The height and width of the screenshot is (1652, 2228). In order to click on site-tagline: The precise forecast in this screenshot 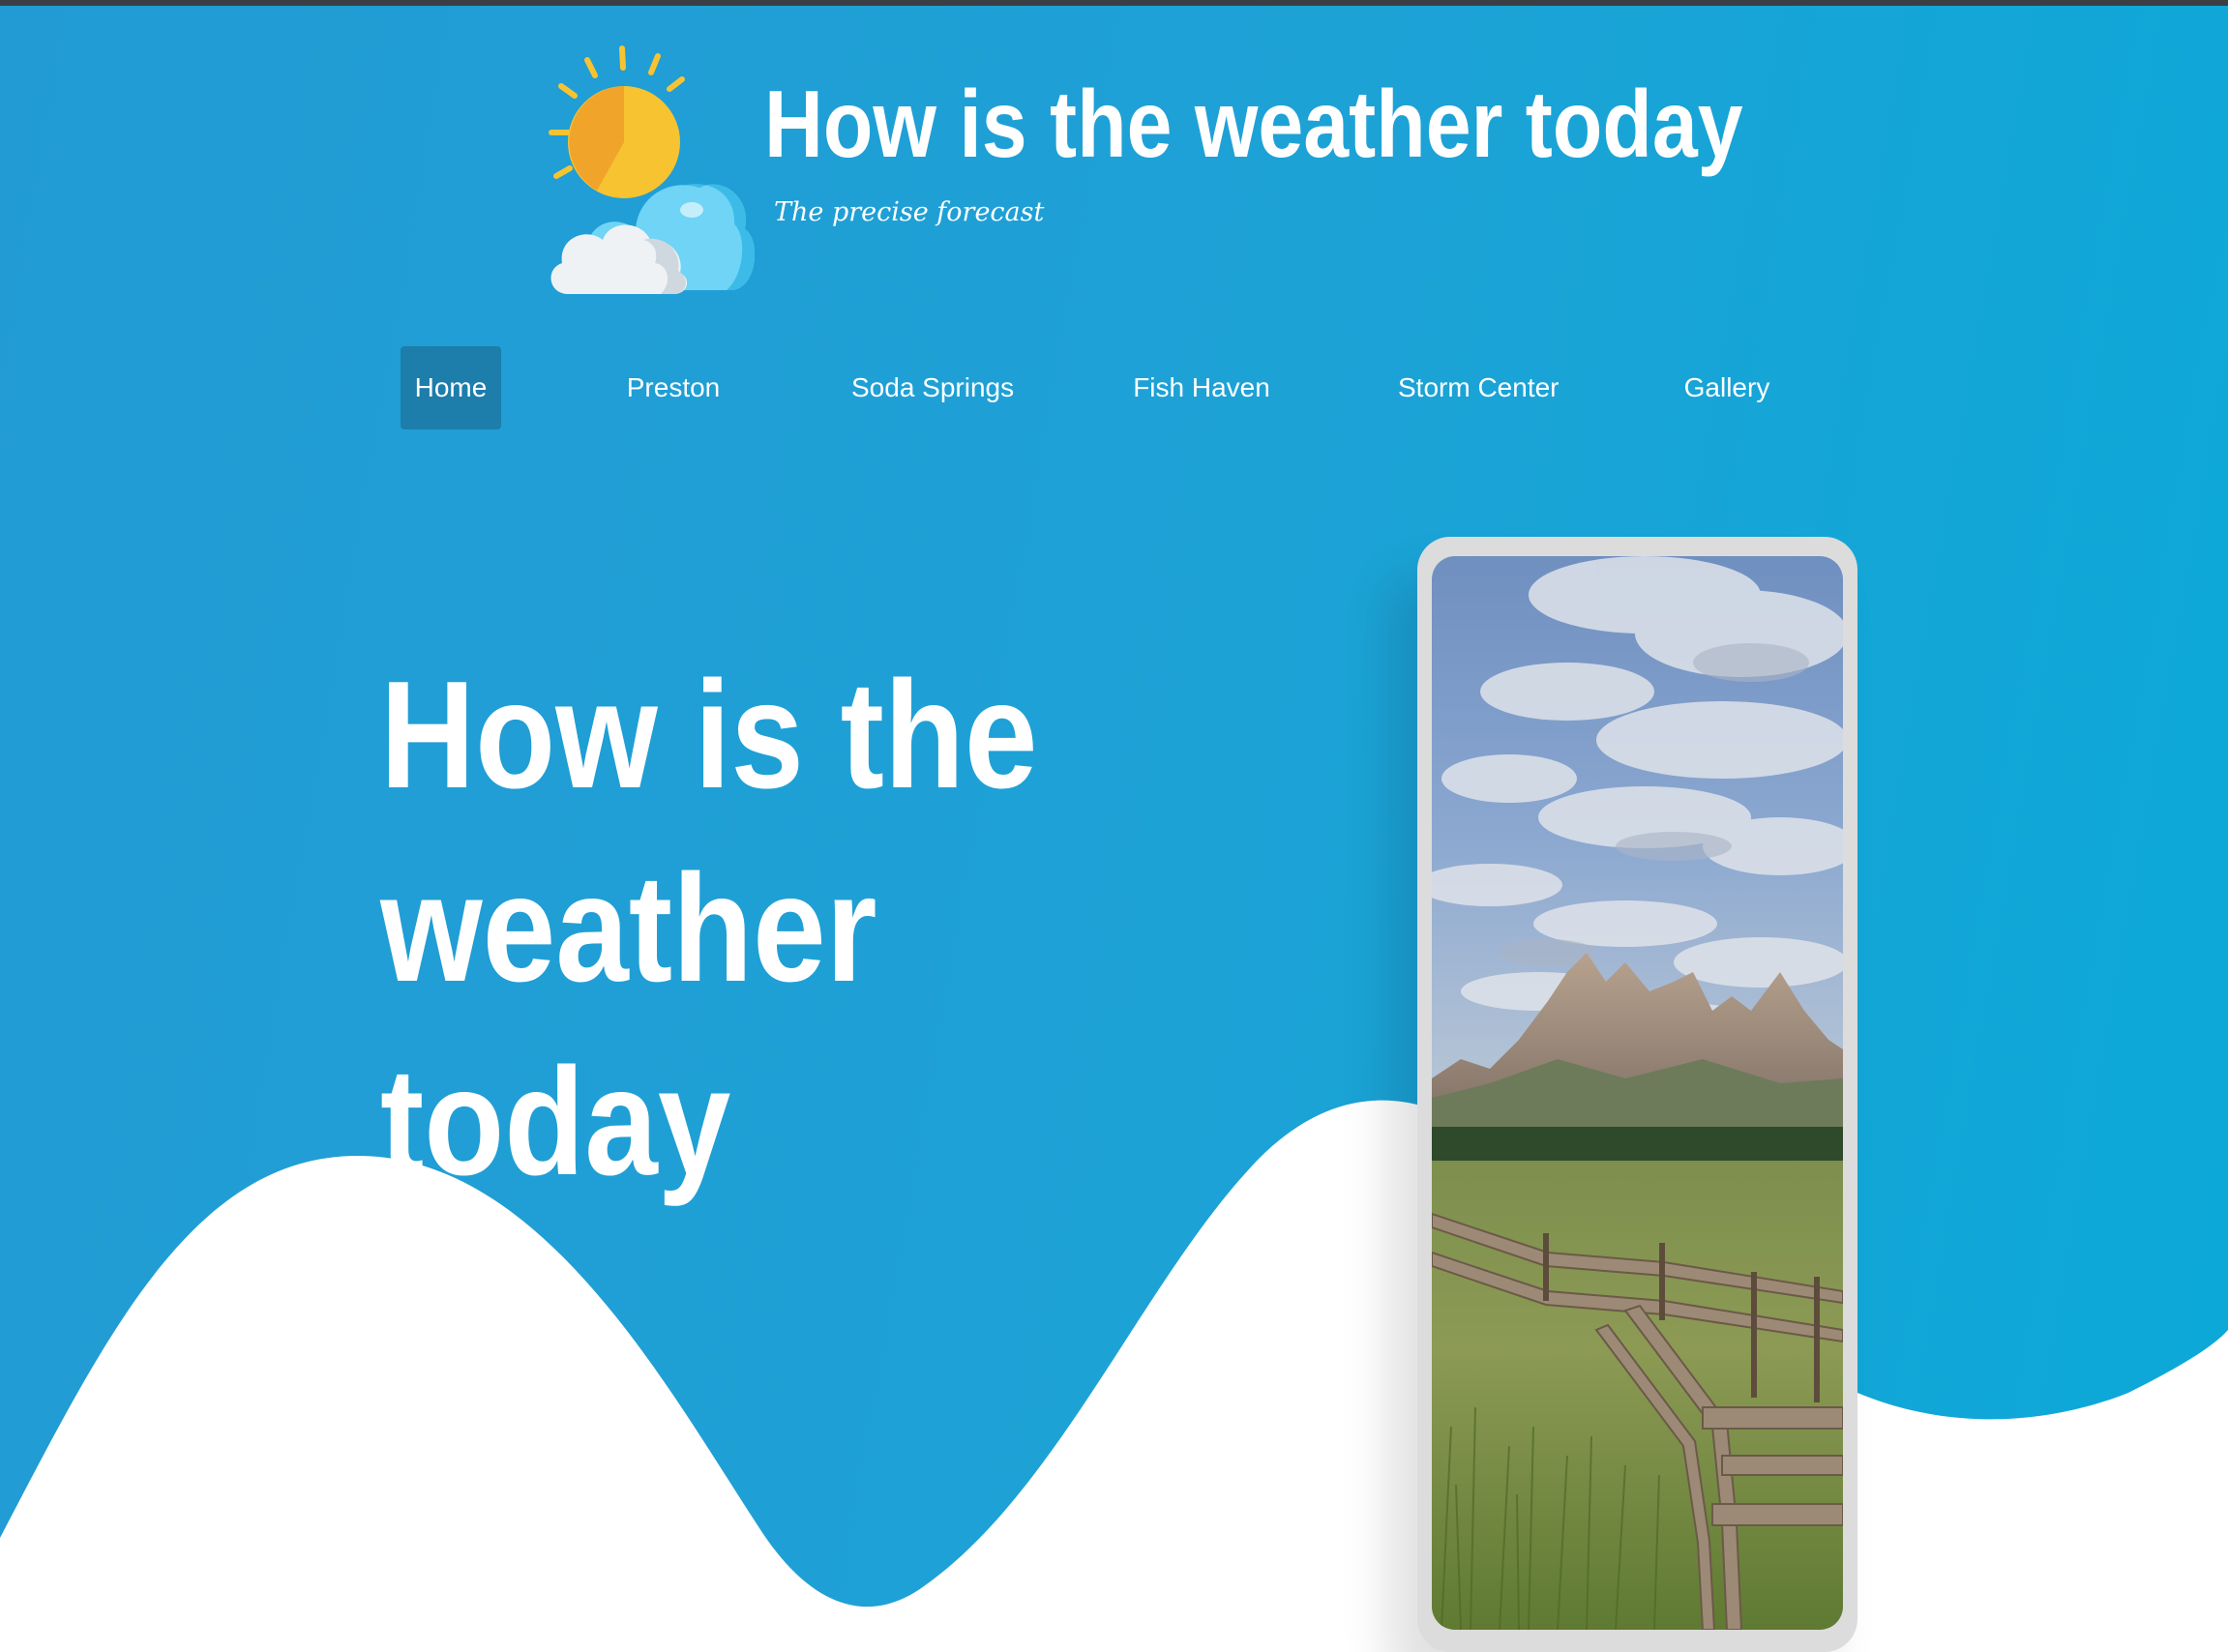, I will do `click(909, 212)`.